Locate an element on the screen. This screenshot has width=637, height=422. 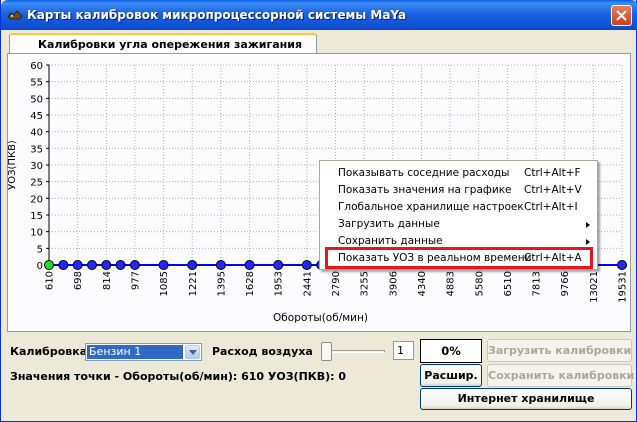
slider-track is located at coordinates (354, 351).